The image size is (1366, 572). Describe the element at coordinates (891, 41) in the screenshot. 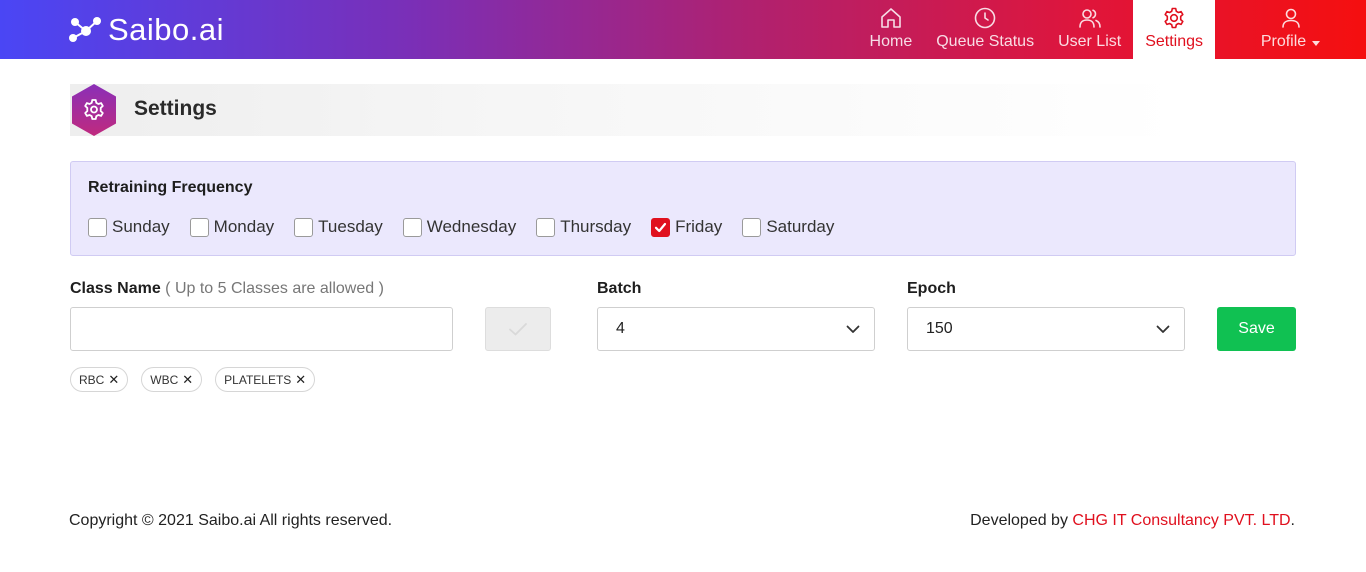

I see `nav-item-home-label: Home` at that location.